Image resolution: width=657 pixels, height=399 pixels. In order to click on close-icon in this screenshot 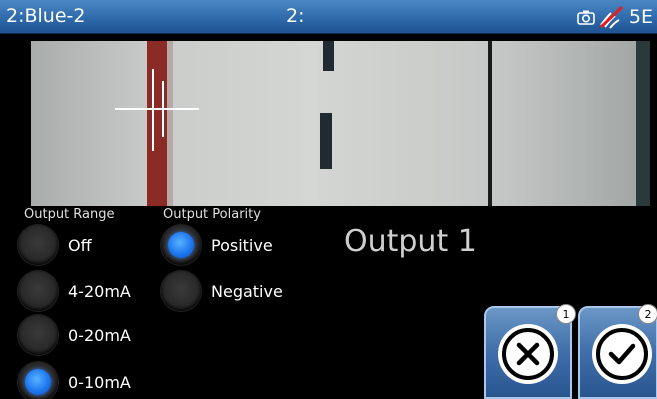, I will do `click(528, 354)`.